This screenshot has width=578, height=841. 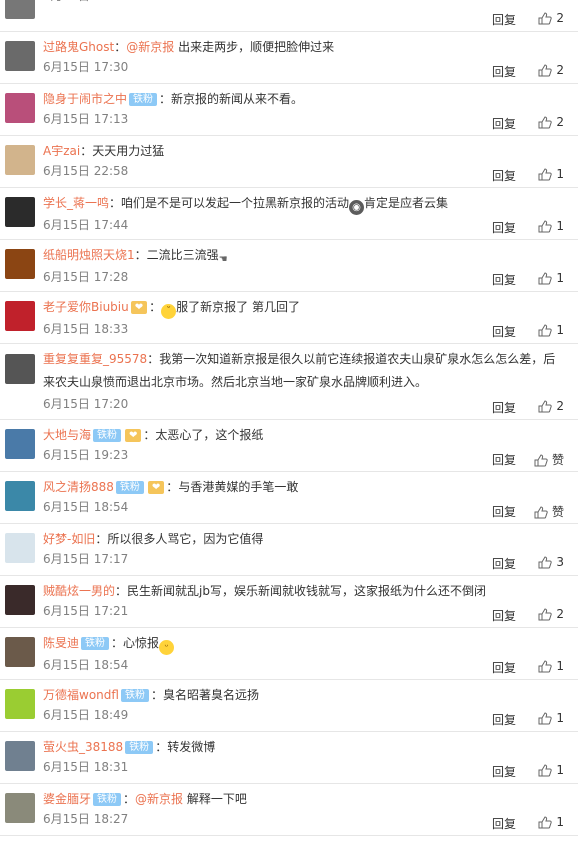 I want to click on username-link: 纸船明烛照天烧1, so click(x=89, y=255).